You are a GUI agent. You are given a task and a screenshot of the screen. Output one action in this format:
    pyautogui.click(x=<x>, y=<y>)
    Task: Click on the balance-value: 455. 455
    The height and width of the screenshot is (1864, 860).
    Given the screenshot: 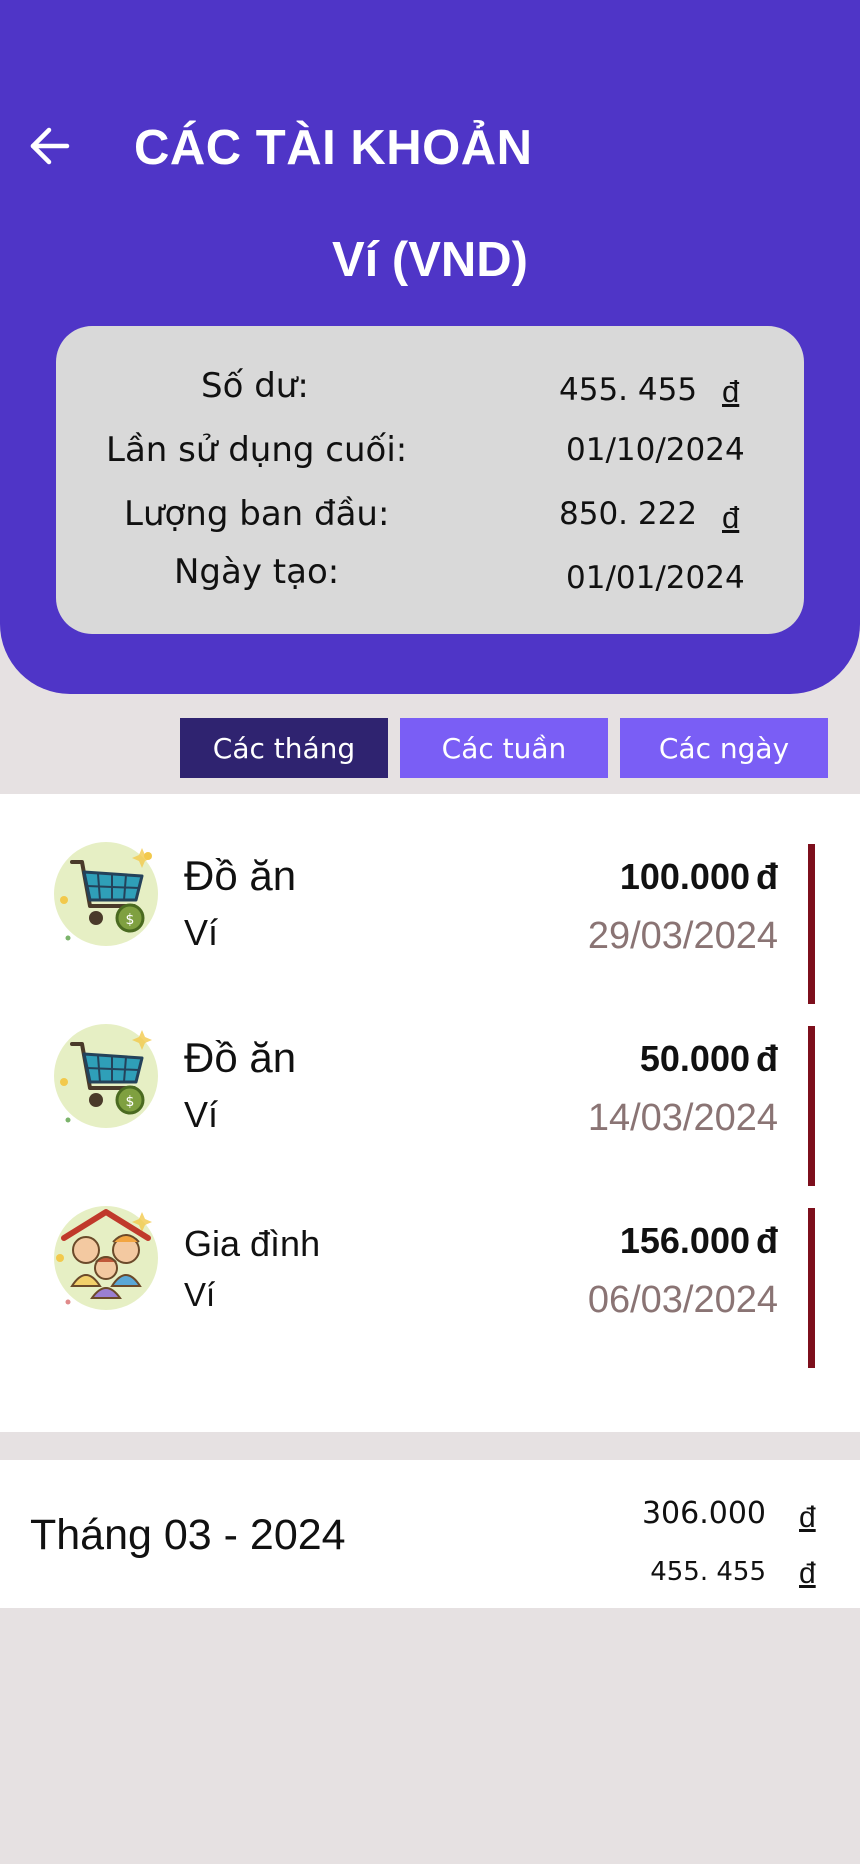 What is the action you would take?
    pyautogui.click(x=628, y=390)
    